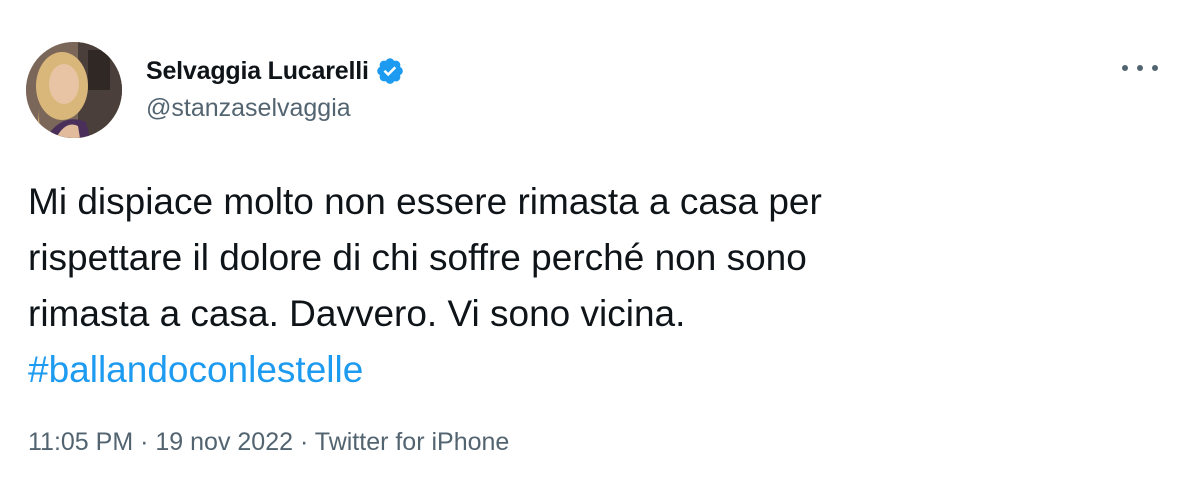  Describe the element at coordinates (257, 71) in the screenshot. I see `author-display-name: Selvaggia Lucarelli` at that location.